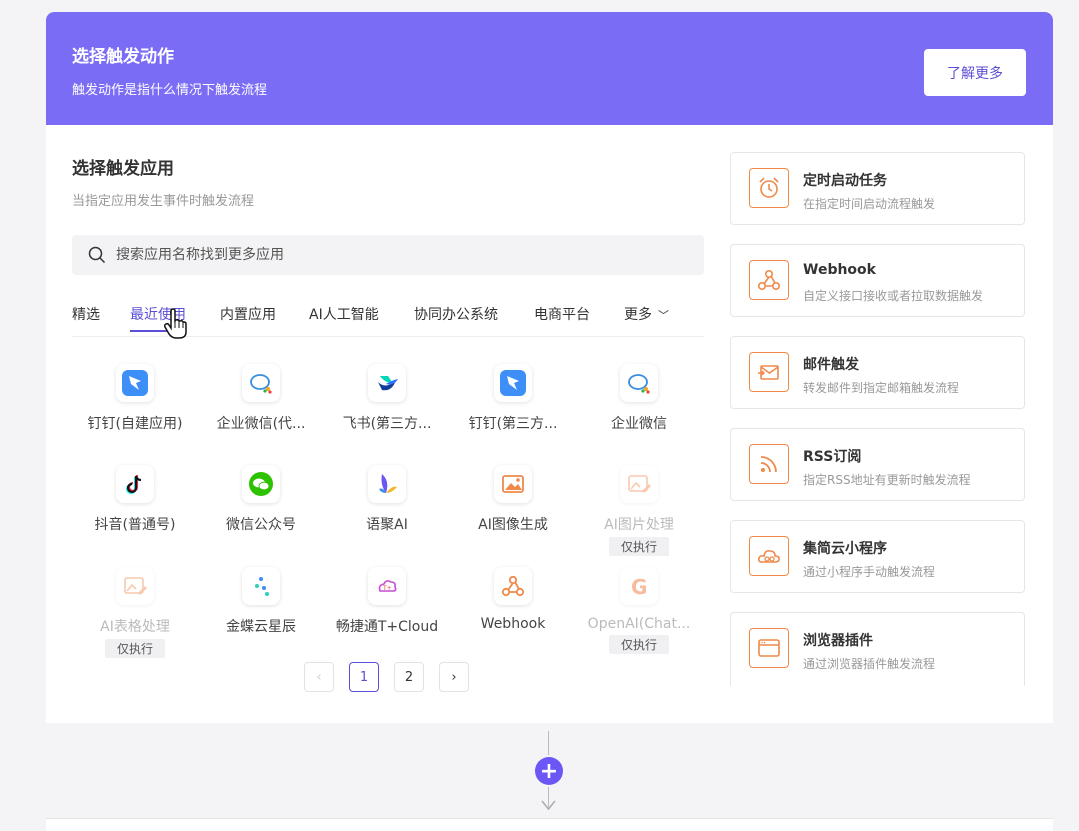  I want to click on flow-connector, so click(548, 743).